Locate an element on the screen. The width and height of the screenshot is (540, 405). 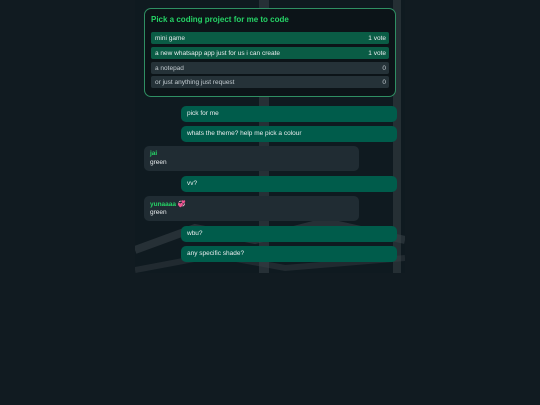
poll-option-label: mini game is located at coordinates (170, 38).